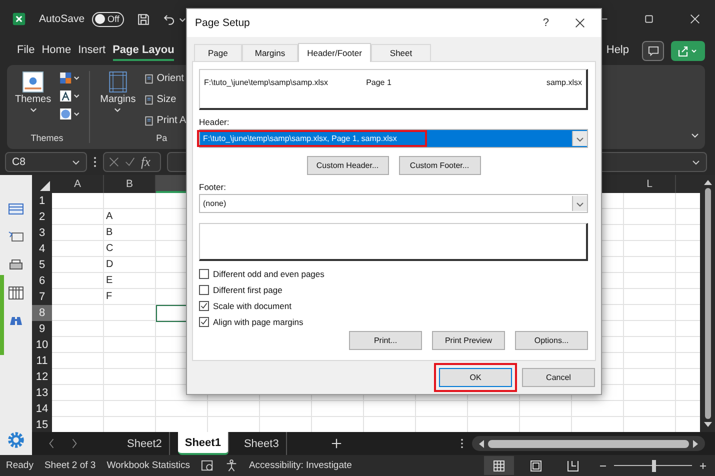  What do you see at coordinates (393, 203) in the screenshot?
I see `footer-dropdown: (none)` at bounding box center [393, 203].